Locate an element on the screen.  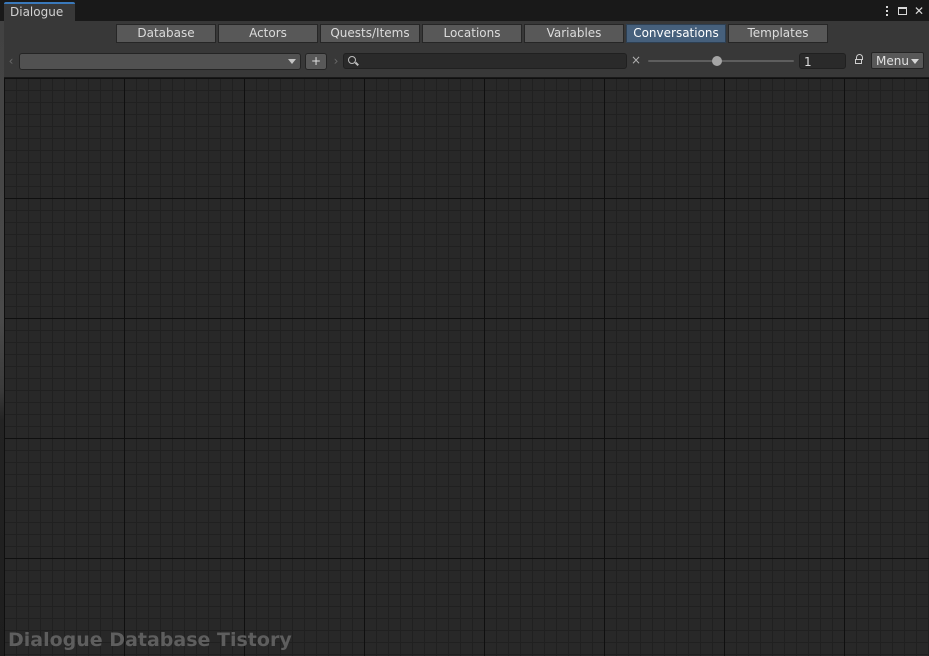
tab-conversations: Conversations is located at coordinates (676, 33).